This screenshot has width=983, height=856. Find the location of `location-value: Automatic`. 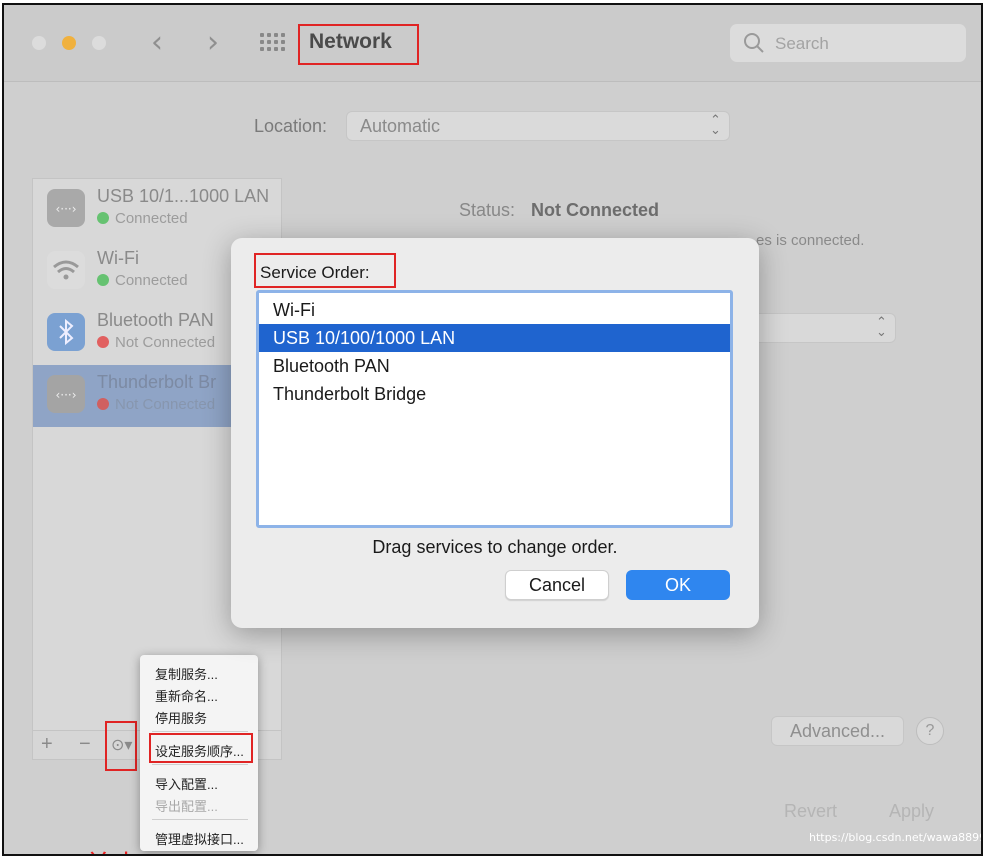

location-value: Automatic is located at coordinates (400, 126).